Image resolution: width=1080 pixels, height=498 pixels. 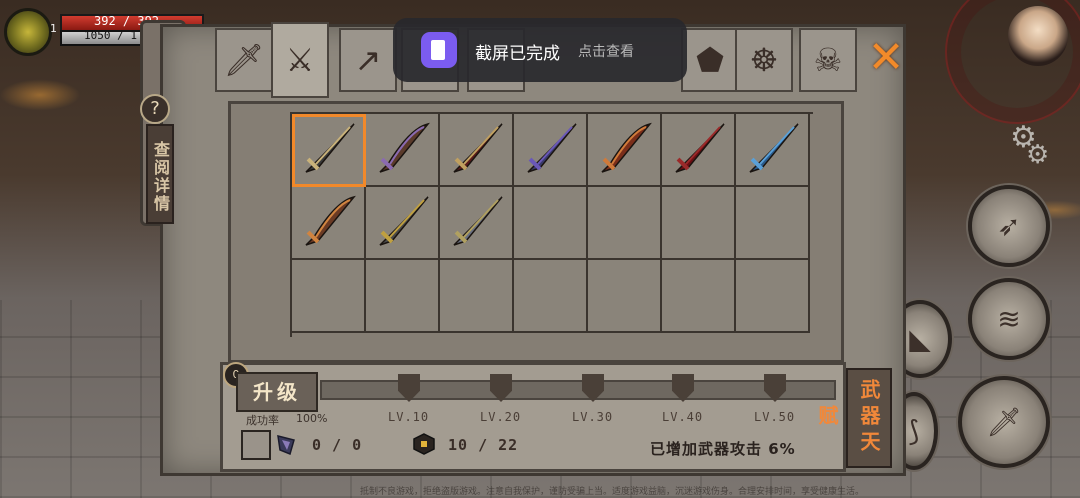 I want to click on weapon-talent-button: 武器天赋, so click(x=853, y=418).